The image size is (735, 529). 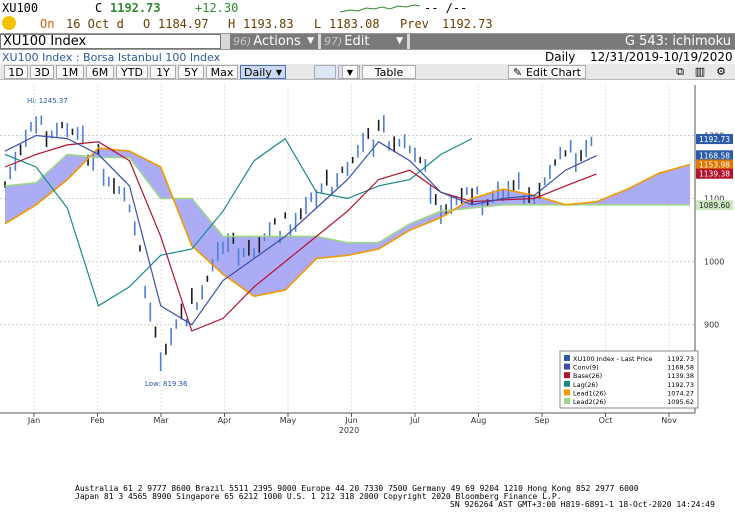 I want to click on edit-label: Edit, so click(x=357, y=41).